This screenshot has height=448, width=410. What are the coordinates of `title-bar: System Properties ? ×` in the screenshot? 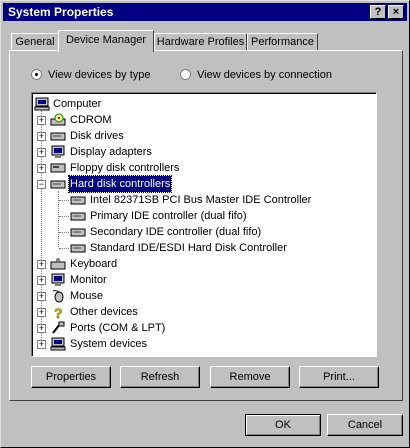 It's located at (205, 12).